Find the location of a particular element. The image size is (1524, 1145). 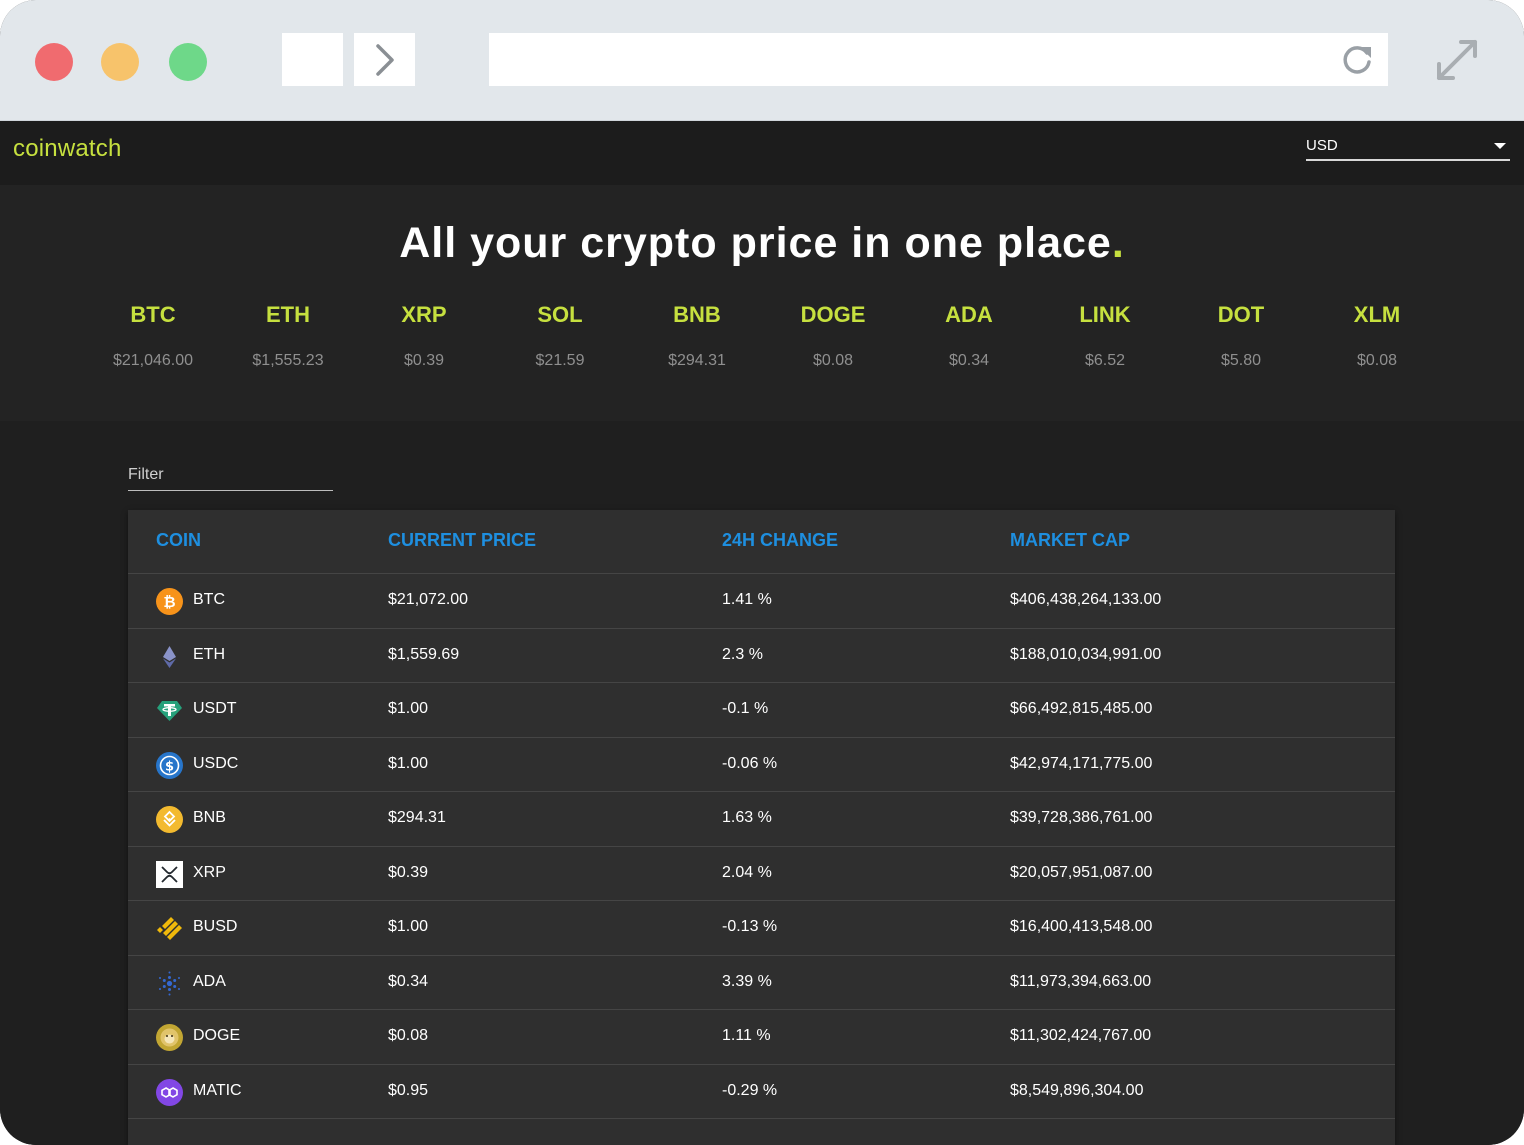

currency-select: USD is located at coordinates (1408, 148).